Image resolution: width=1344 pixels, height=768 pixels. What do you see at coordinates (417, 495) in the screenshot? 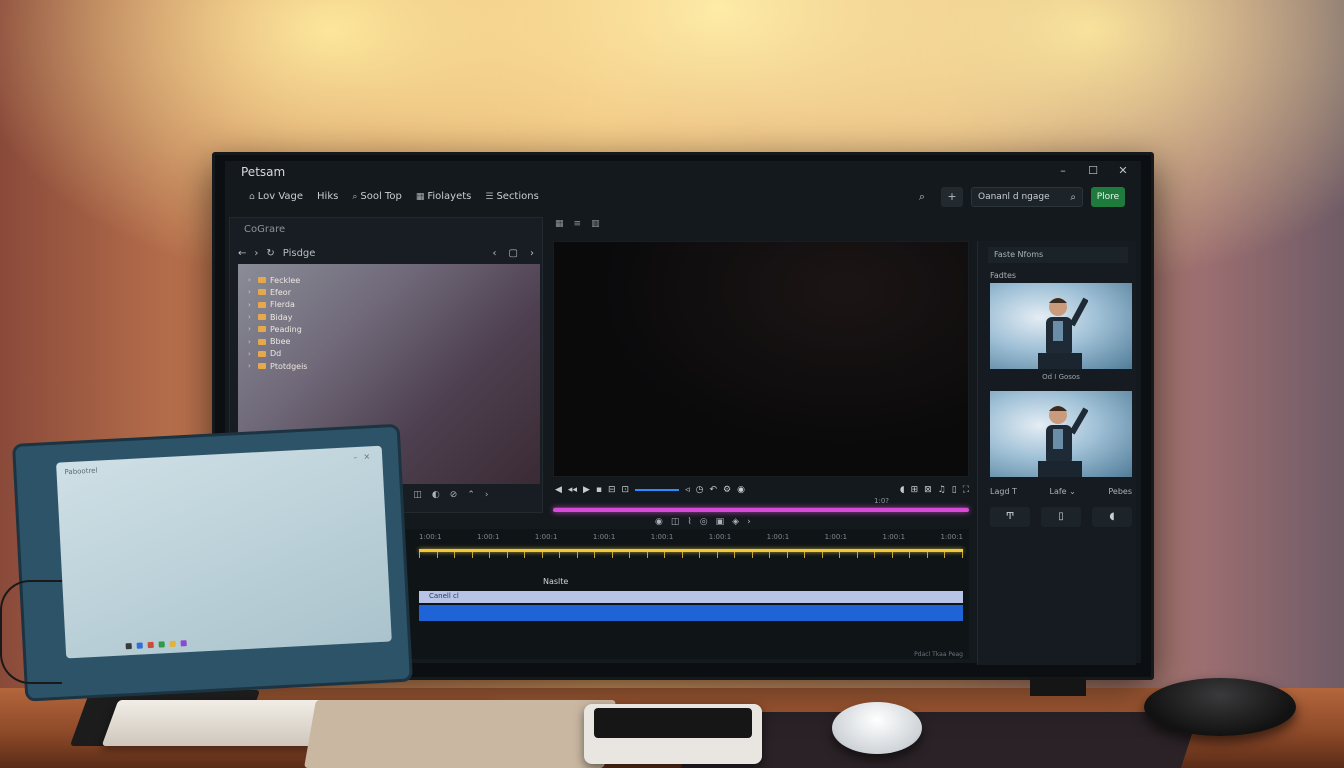
I see `chat-icon: ◫` at bounding box center [417, 495].